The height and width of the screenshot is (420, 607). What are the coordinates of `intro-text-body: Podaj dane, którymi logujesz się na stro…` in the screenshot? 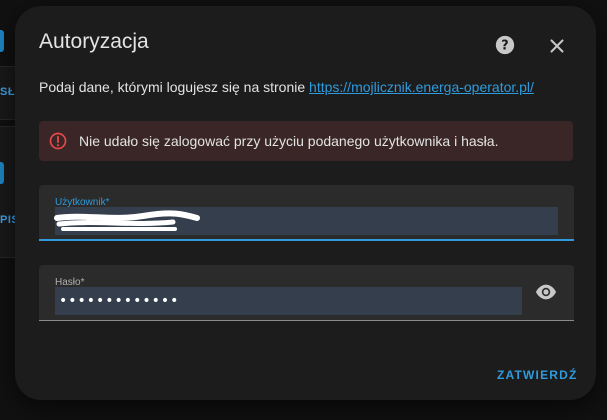 It's located at (174, 87).